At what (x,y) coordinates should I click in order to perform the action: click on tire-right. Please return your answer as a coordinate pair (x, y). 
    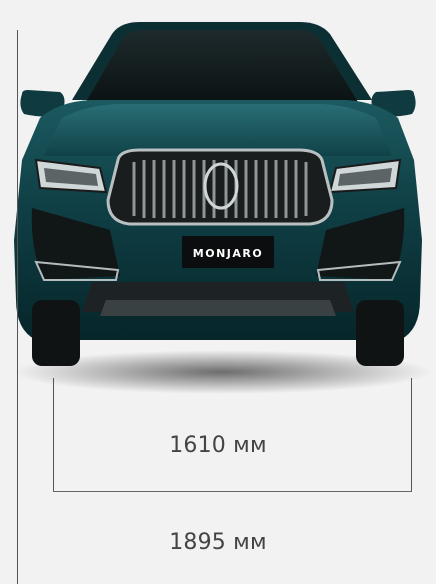
    Looking at the image, I should click on (380, 333).